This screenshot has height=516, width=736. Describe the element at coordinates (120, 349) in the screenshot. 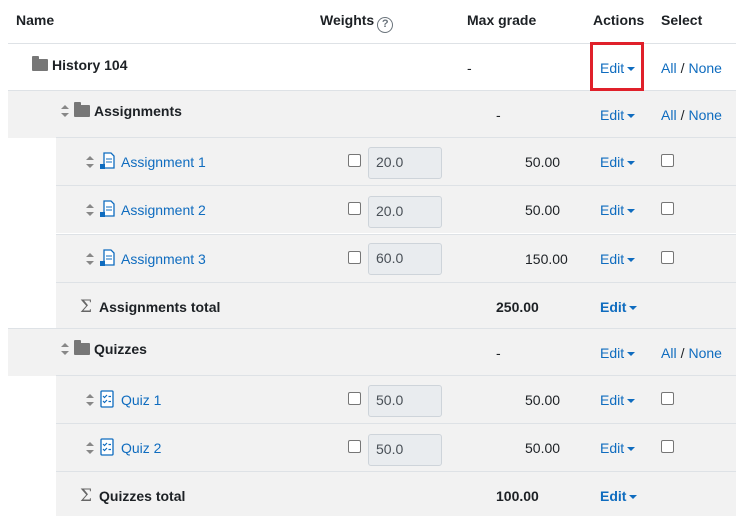

I see `category-name: Quizzes` at that location.